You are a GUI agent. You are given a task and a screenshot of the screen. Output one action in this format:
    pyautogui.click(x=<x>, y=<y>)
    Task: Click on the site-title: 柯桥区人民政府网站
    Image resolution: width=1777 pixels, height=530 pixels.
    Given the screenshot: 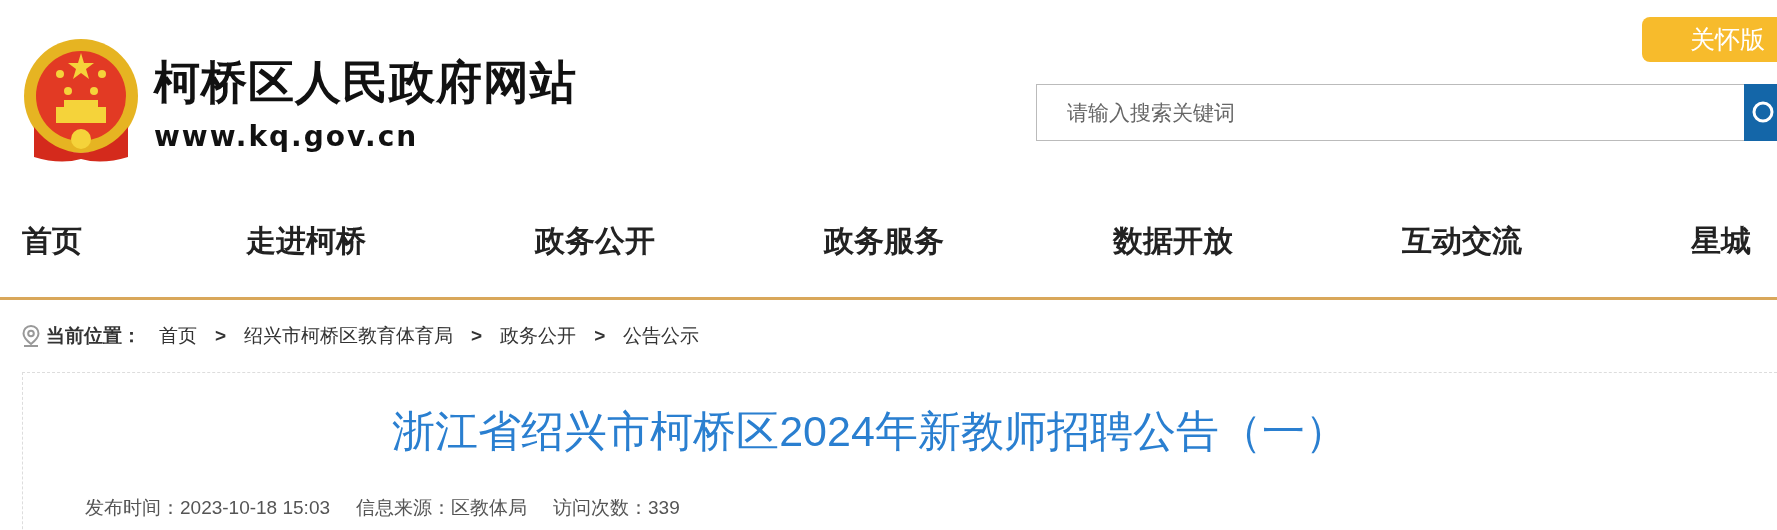 What is the action you would take?
    pyautogui.click(x=365, y=82)
    